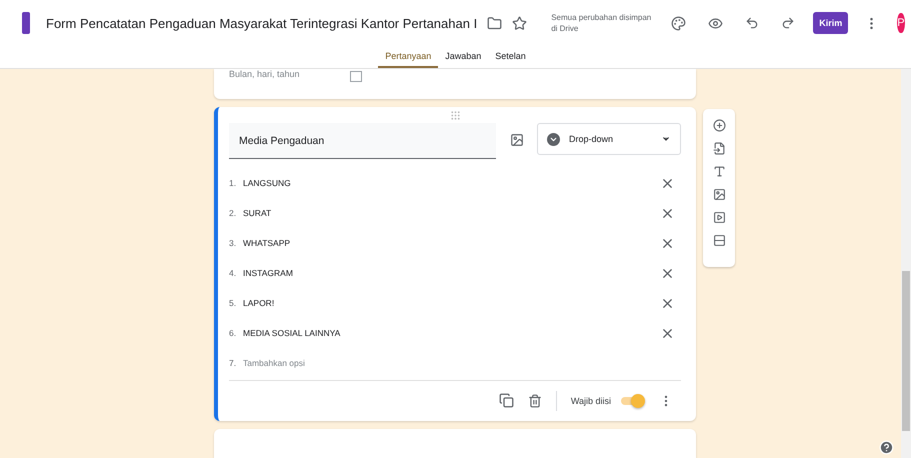  I want to click on required-label: Wajib diisi, so click(590, 401).